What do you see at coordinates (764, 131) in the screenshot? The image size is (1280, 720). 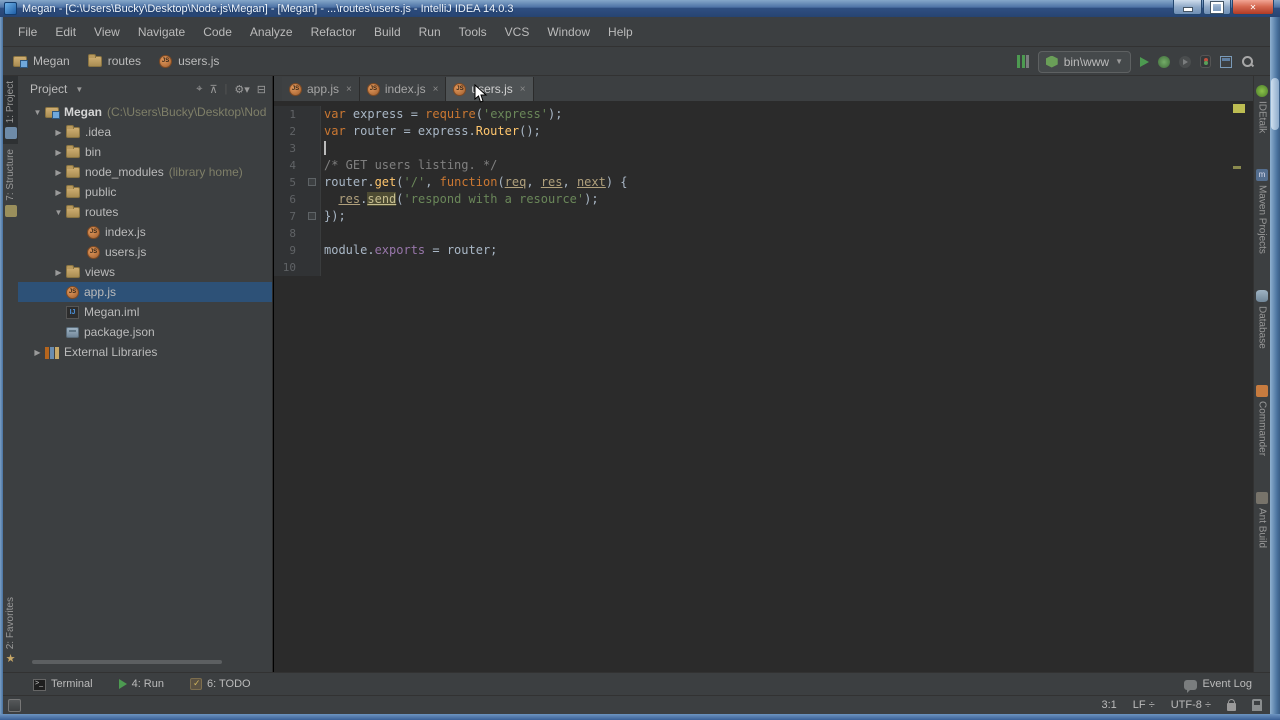 I see `code-line: 2 var router = express.Router();` at bounding box center [764, 131].